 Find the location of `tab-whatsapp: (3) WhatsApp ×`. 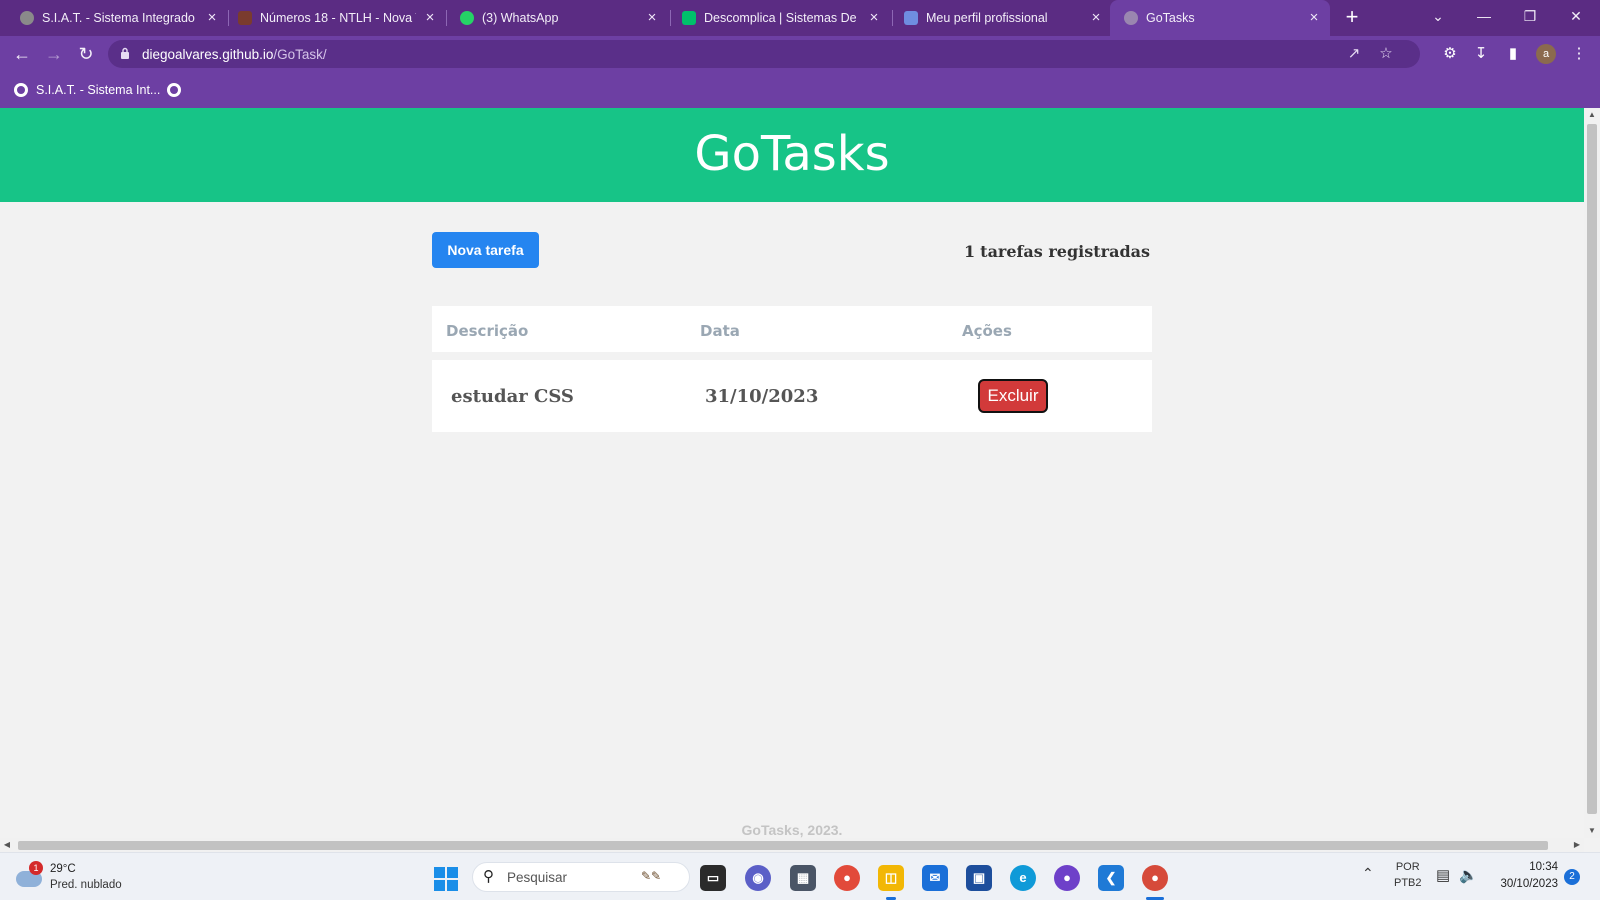

tab-whatsapp: (3) WhatsApp × is located at coordinates (560, 18).